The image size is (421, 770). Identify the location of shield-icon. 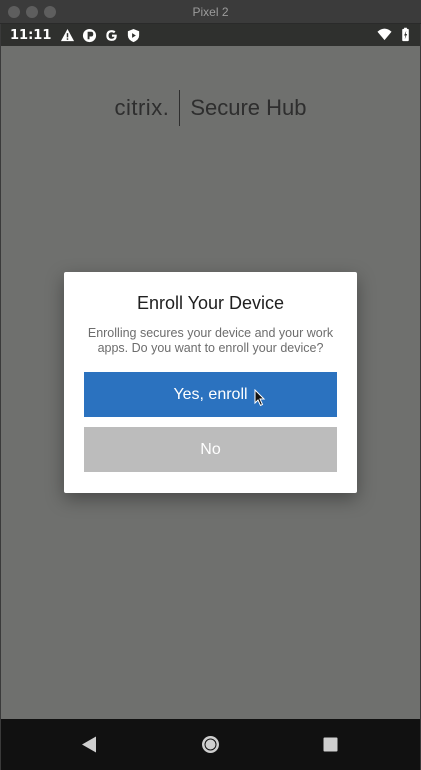
(134, 35).